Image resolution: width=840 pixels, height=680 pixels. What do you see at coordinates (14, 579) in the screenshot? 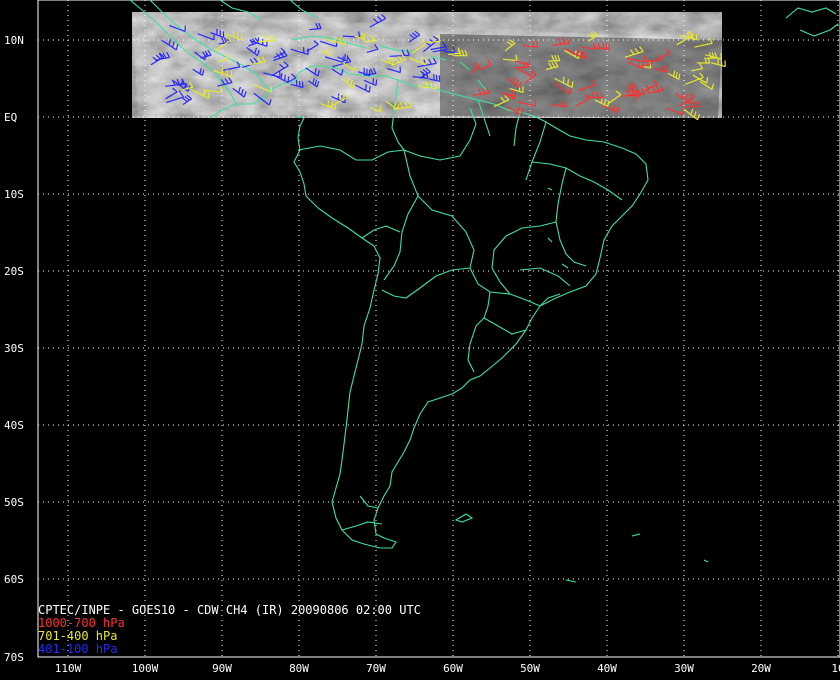
I see `lat-label: 60S` at bounding box center [14, 579].